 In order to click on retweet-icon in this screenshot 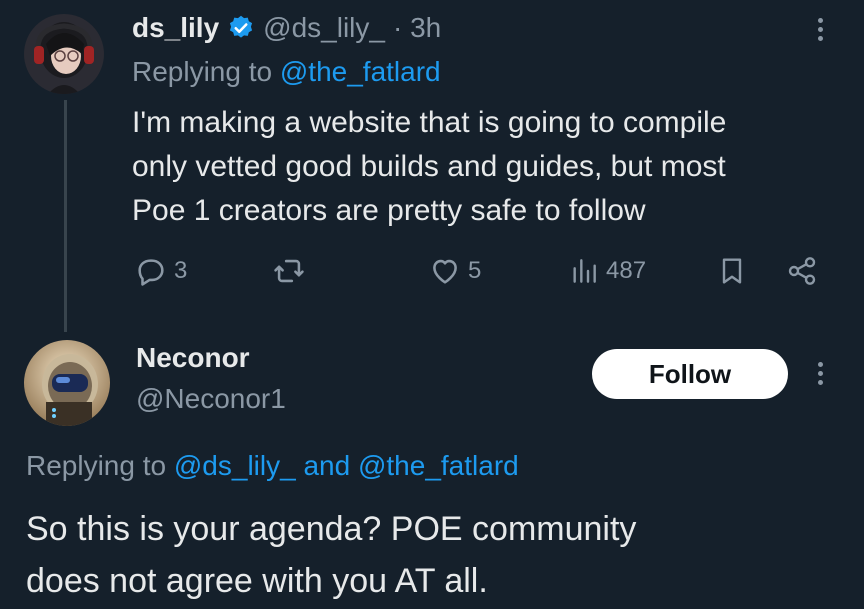, I will do `click(289, 271)`.